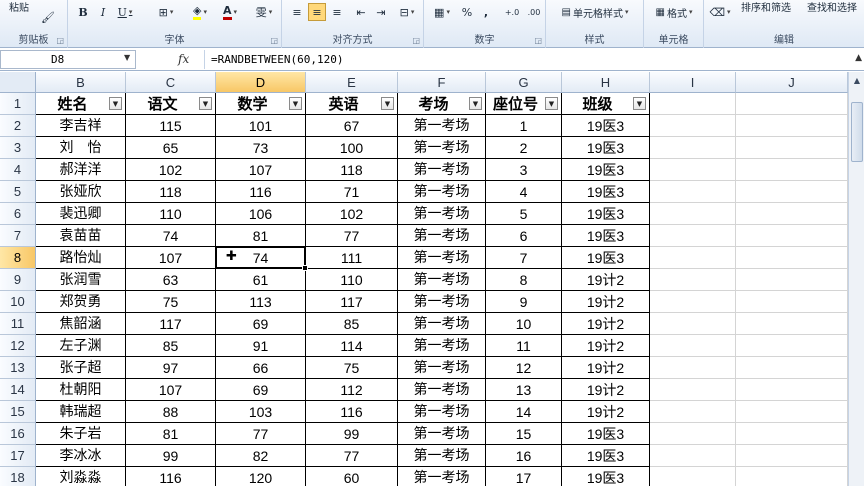 Image resolution: width=864 pixels, height=486 pixels. Describe the element at coordinates (486, 12) in the screenshot. I see `comma-button: ,` at that location.